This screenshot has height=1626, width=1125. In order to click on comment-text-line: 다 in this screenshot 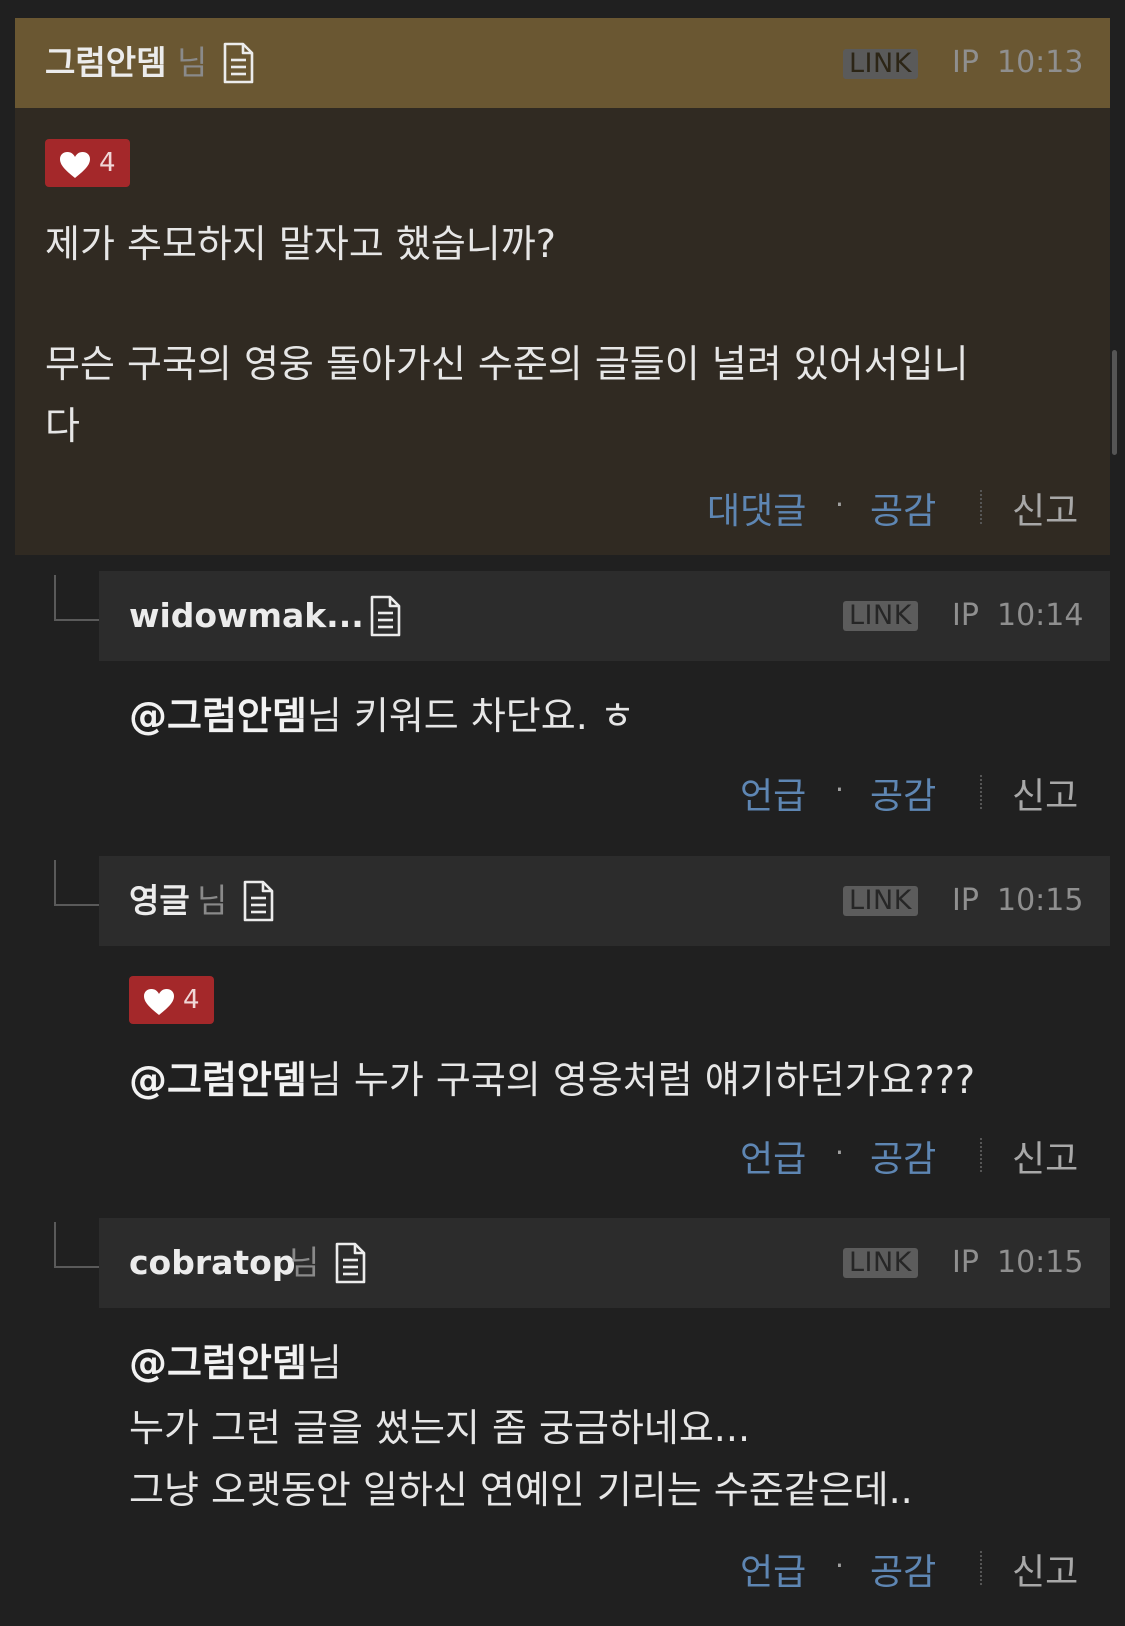, I will do `click(62, 426)`.